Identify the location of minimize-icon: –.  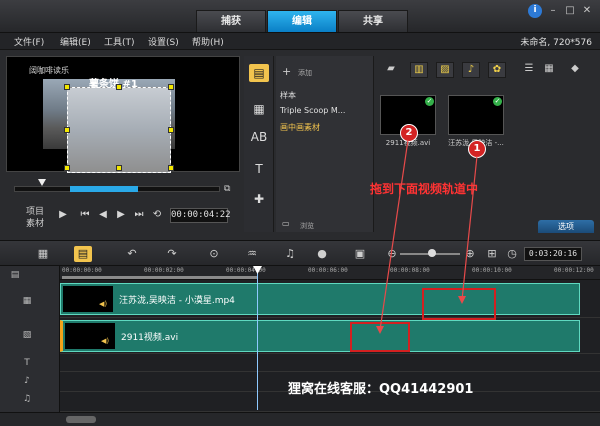
(553, 11).